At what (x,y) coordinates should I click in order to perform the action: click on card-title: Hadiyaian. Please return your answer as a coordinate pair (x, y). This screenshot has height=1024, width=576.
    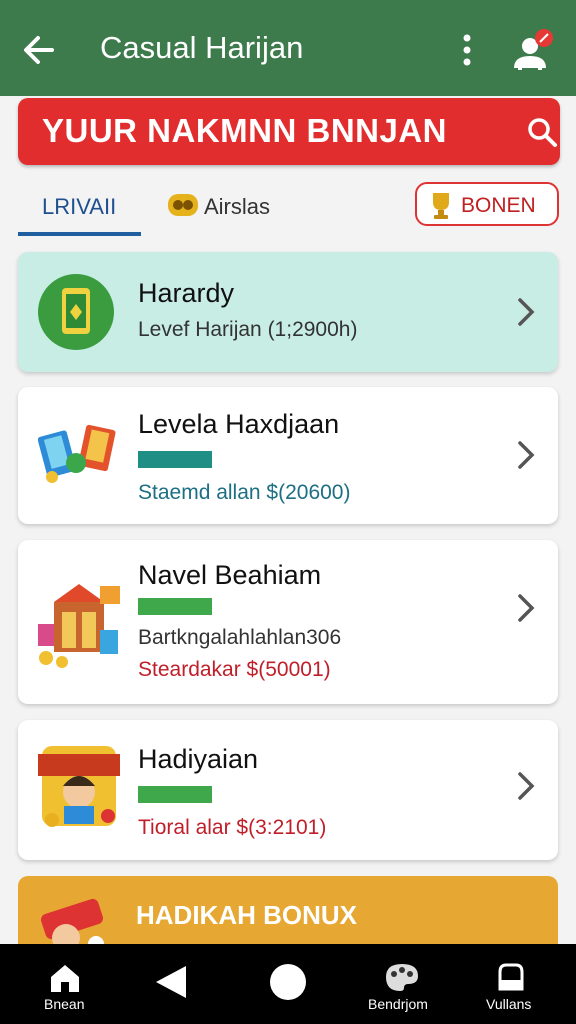
    Looking at the image, I should click on (198, 759).